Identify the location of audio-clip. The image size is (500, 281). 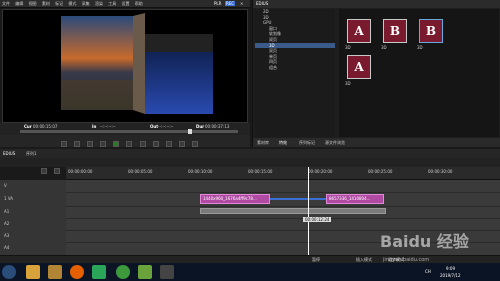
(293, 211).